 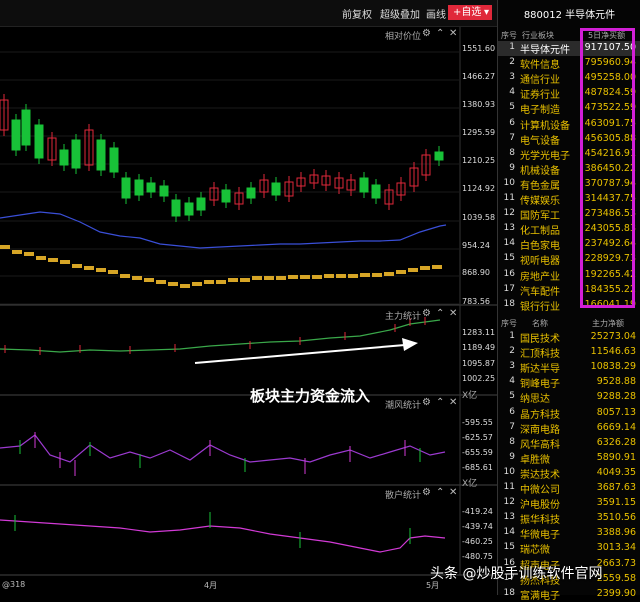 I want to click on stock-row: 8 风华高科 6326.28, so click(x=569, y=443).